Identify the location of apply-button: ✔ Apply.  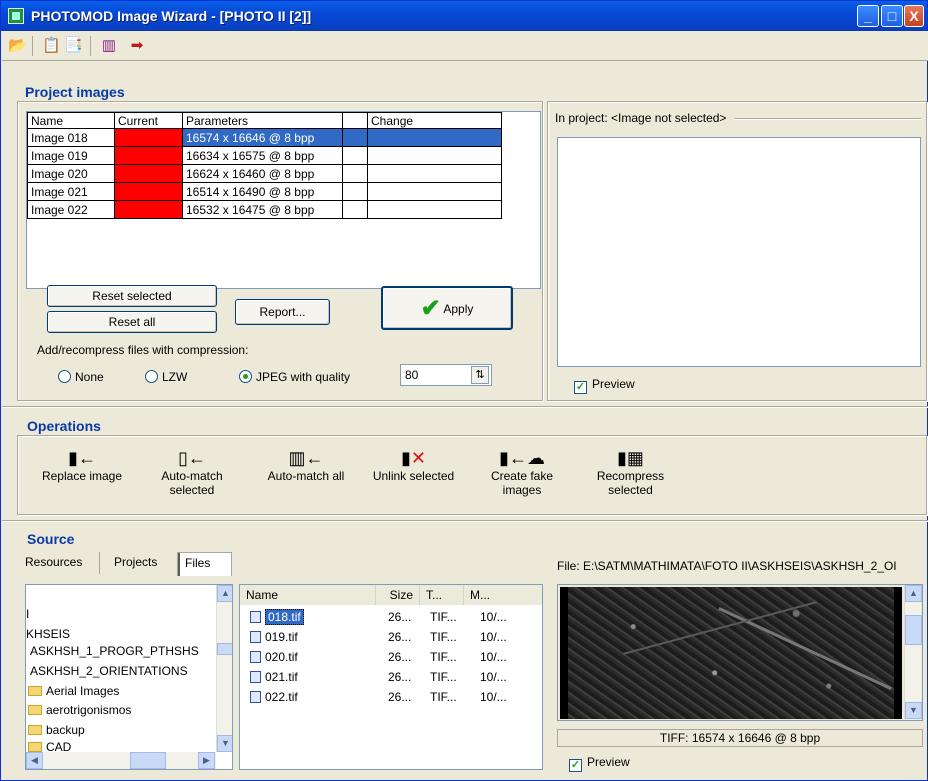
(447, 308).